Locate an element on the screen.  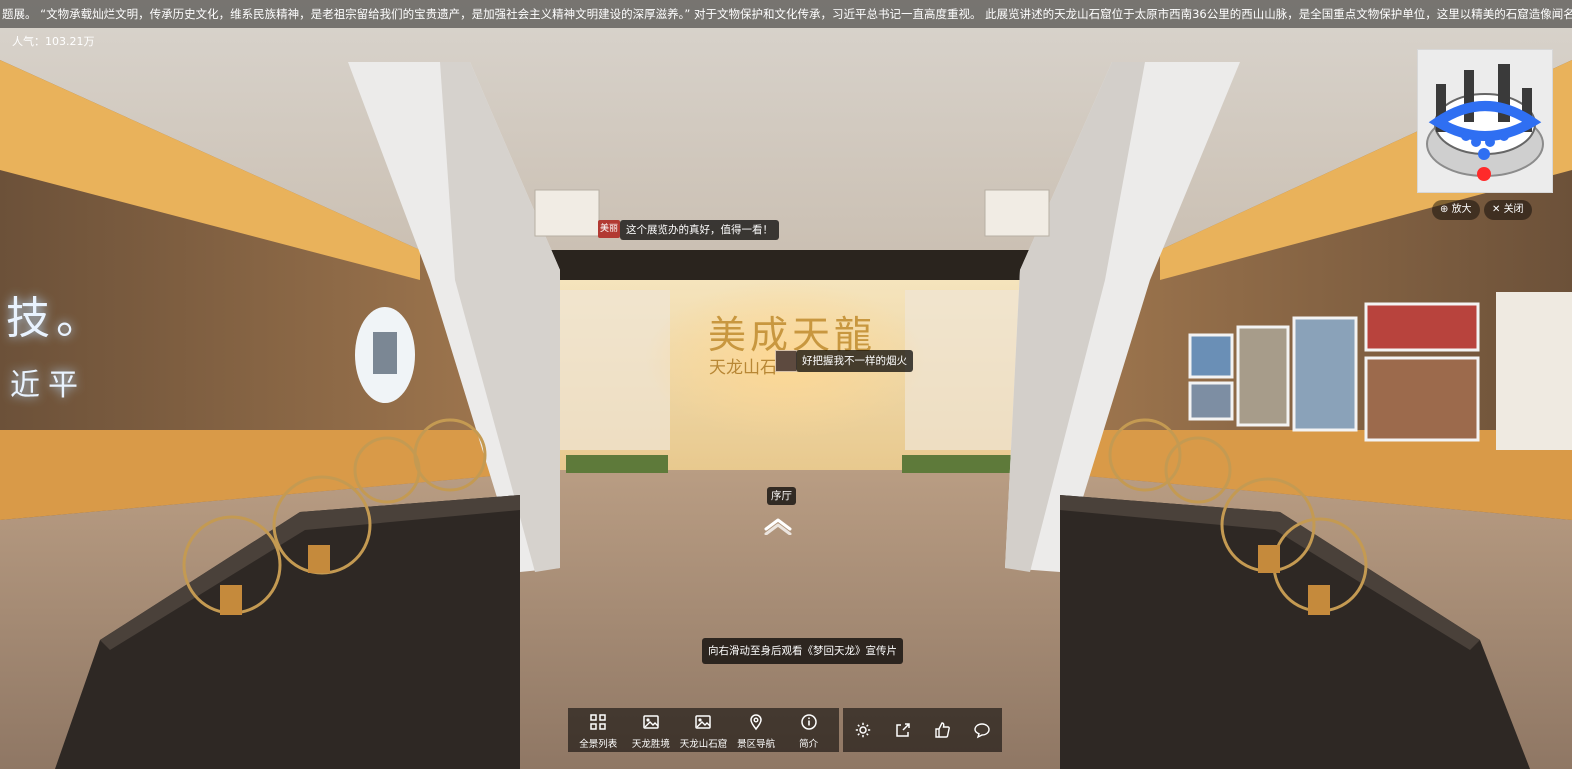
scene-action-group is located at coordinates (922, 730).